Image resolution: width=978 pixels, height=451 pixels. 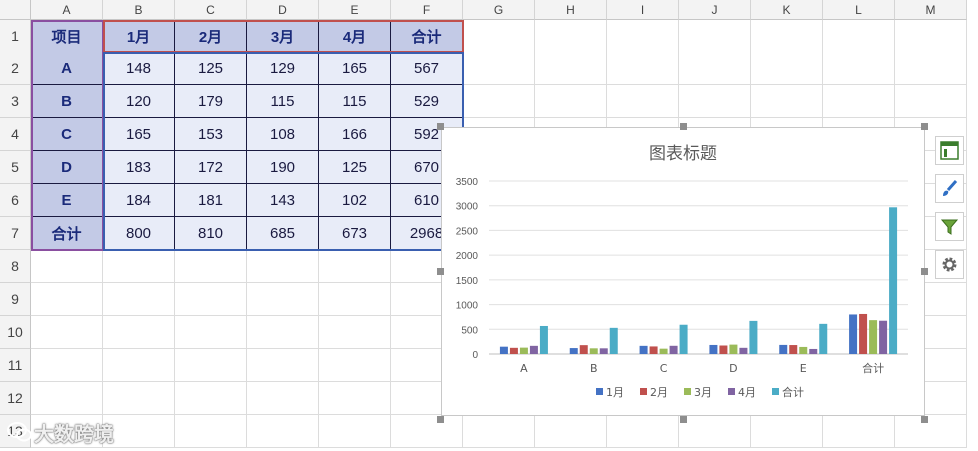 What do you see at coordinates (931, 10) in the screenshot?
I see `column-header: M` at bounding box center [931, 10].